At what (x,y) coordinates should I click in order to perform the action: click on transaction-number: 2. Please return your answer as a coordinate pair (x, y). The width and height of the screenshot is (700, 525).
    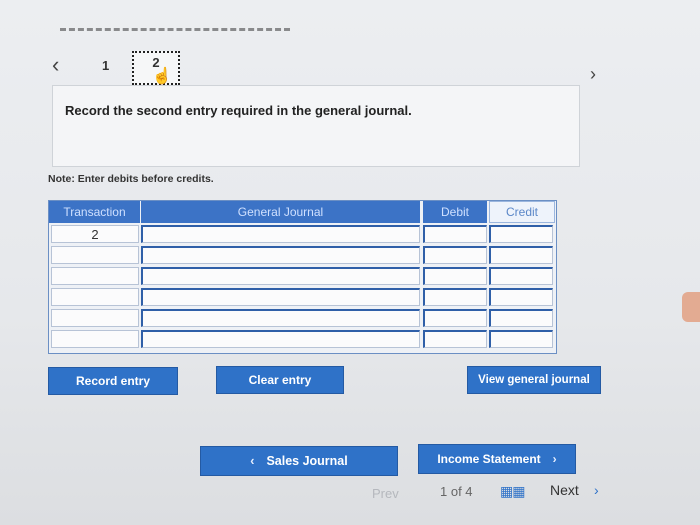
    Looking at the image, I should click on (95, 234).